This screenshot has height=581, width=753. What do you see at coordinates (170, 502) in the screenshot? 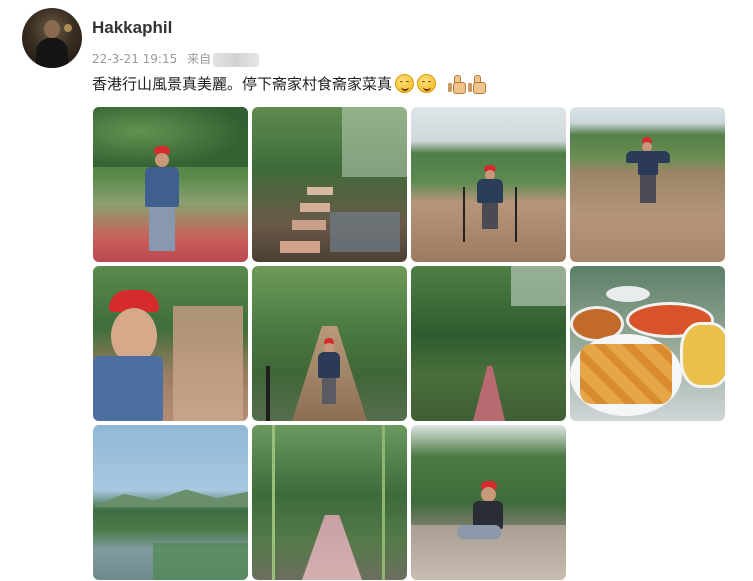
I see `photo-lake-hills` at bounding box center [170, 502].